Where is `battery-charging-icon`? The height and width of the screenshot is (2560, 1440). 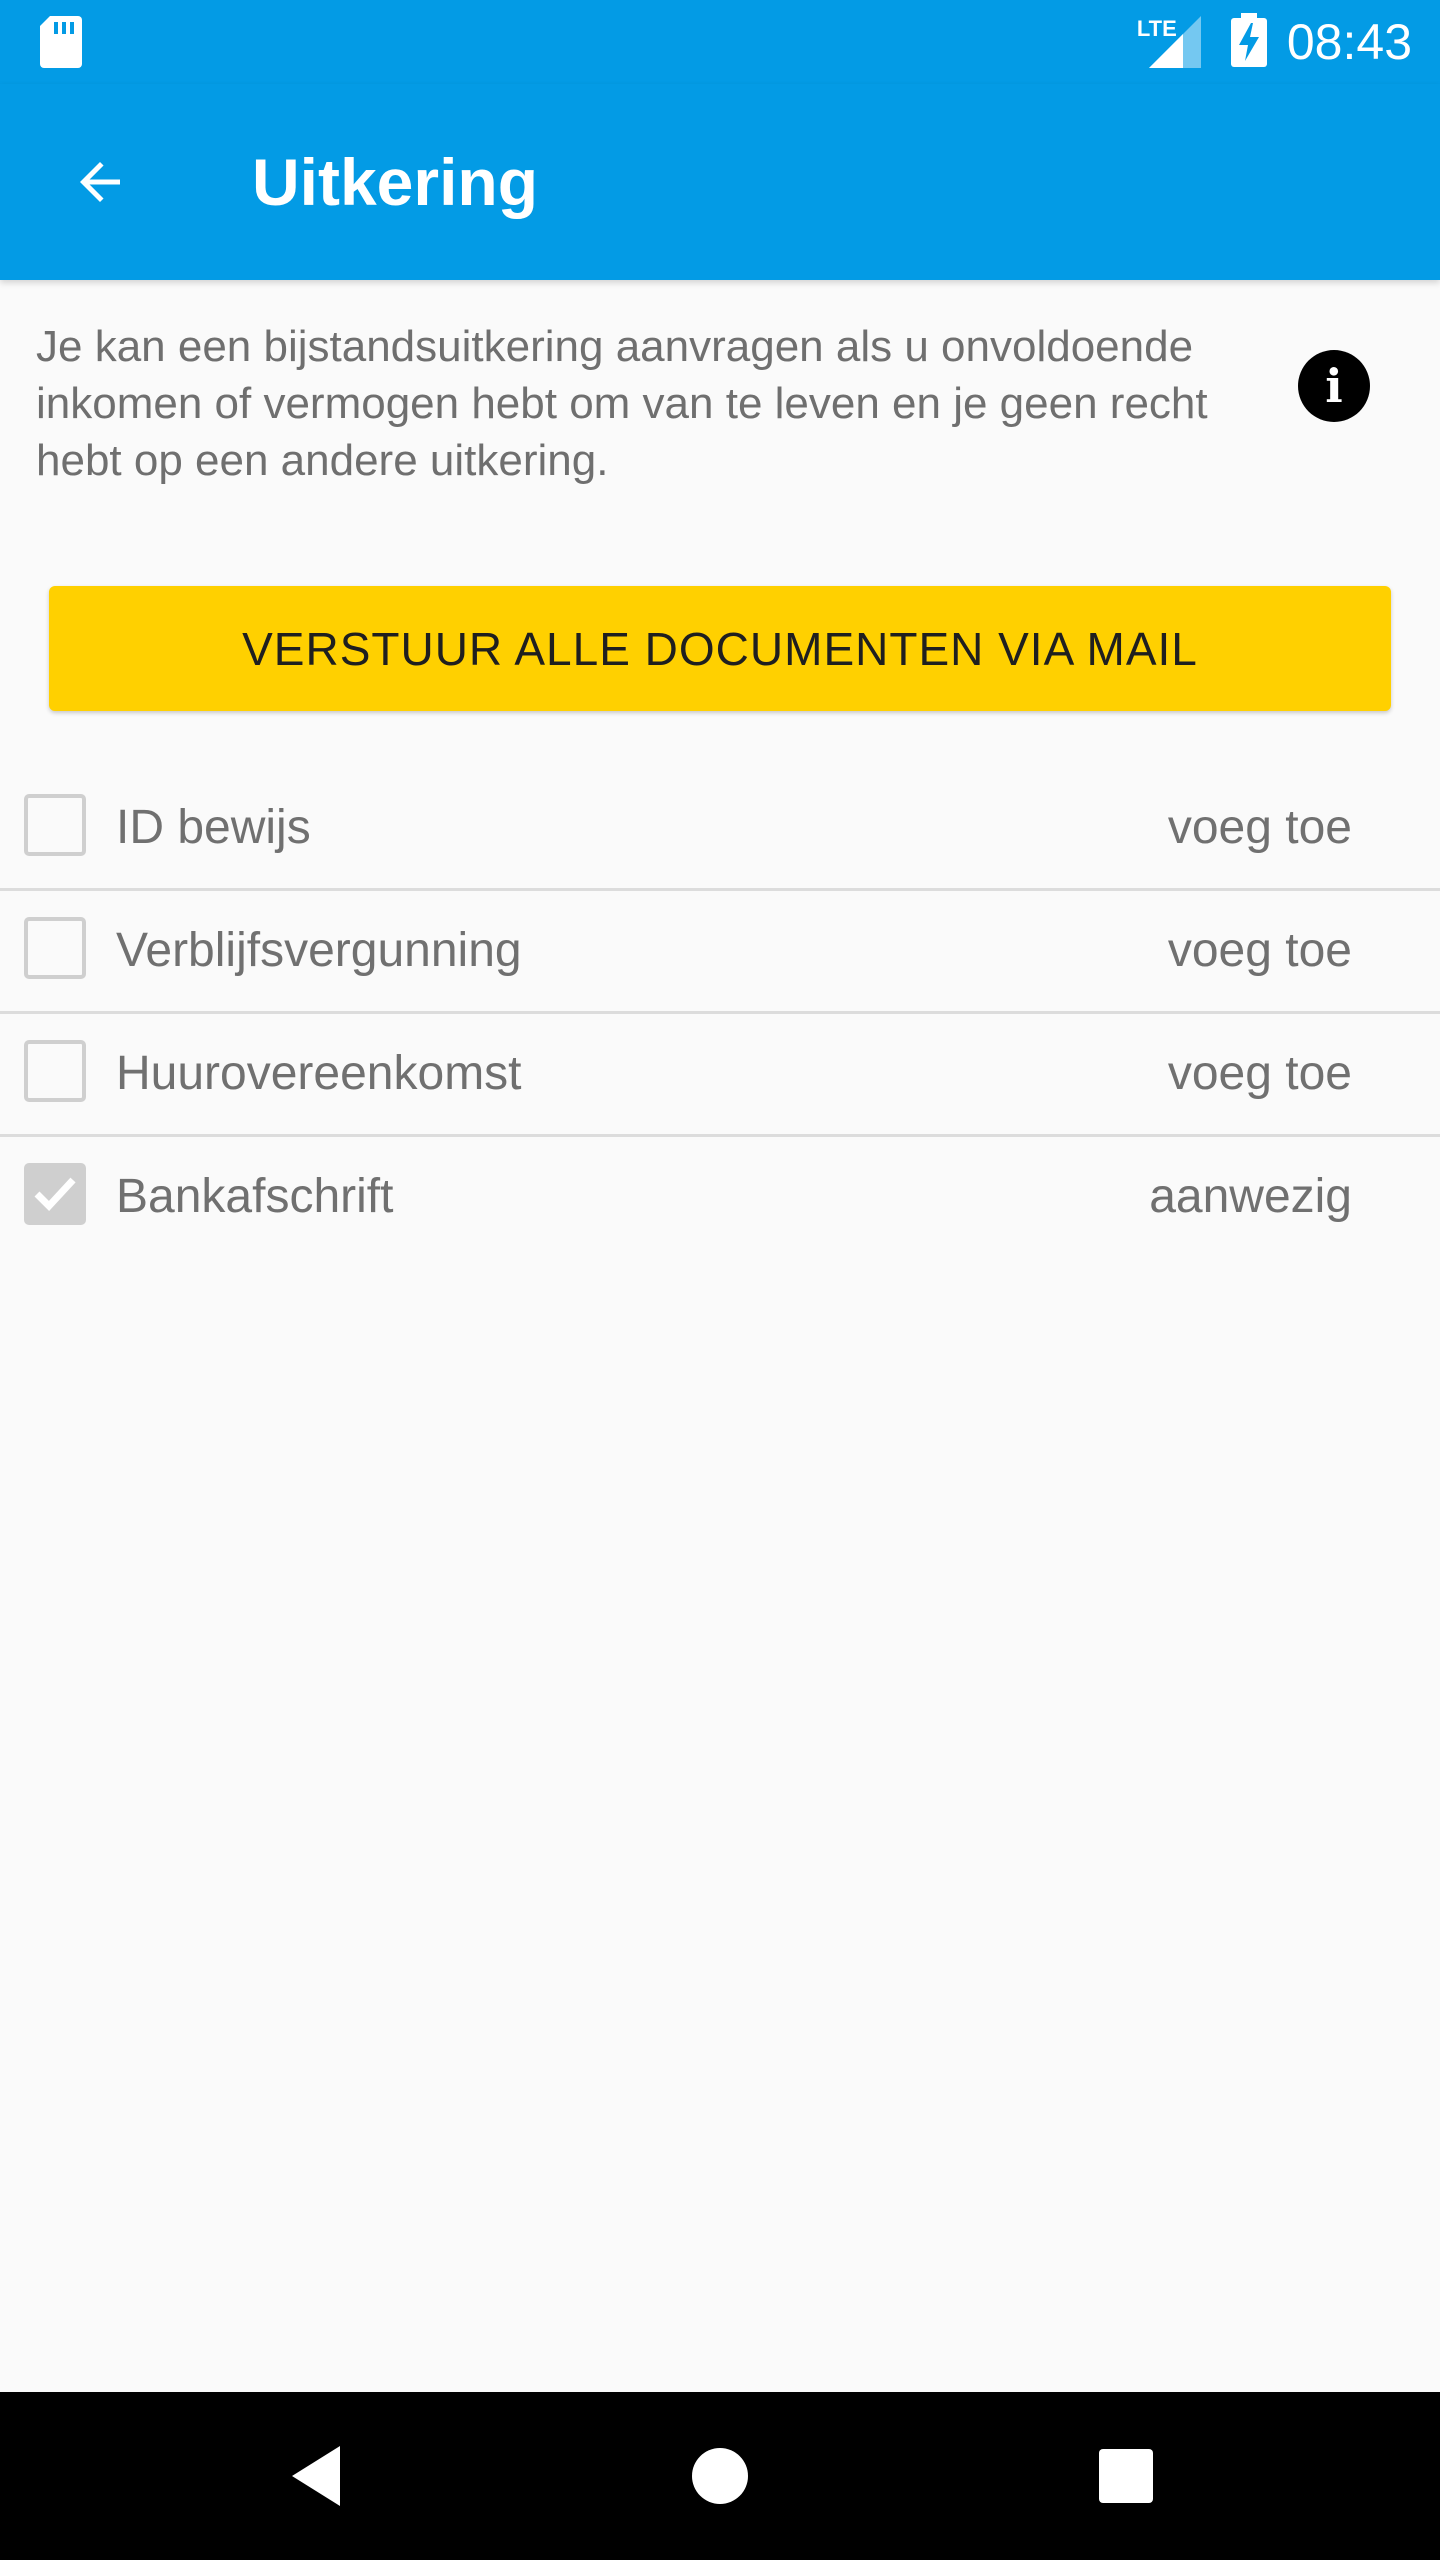 battery-charging-icon is located at coordinates (1248, 42).